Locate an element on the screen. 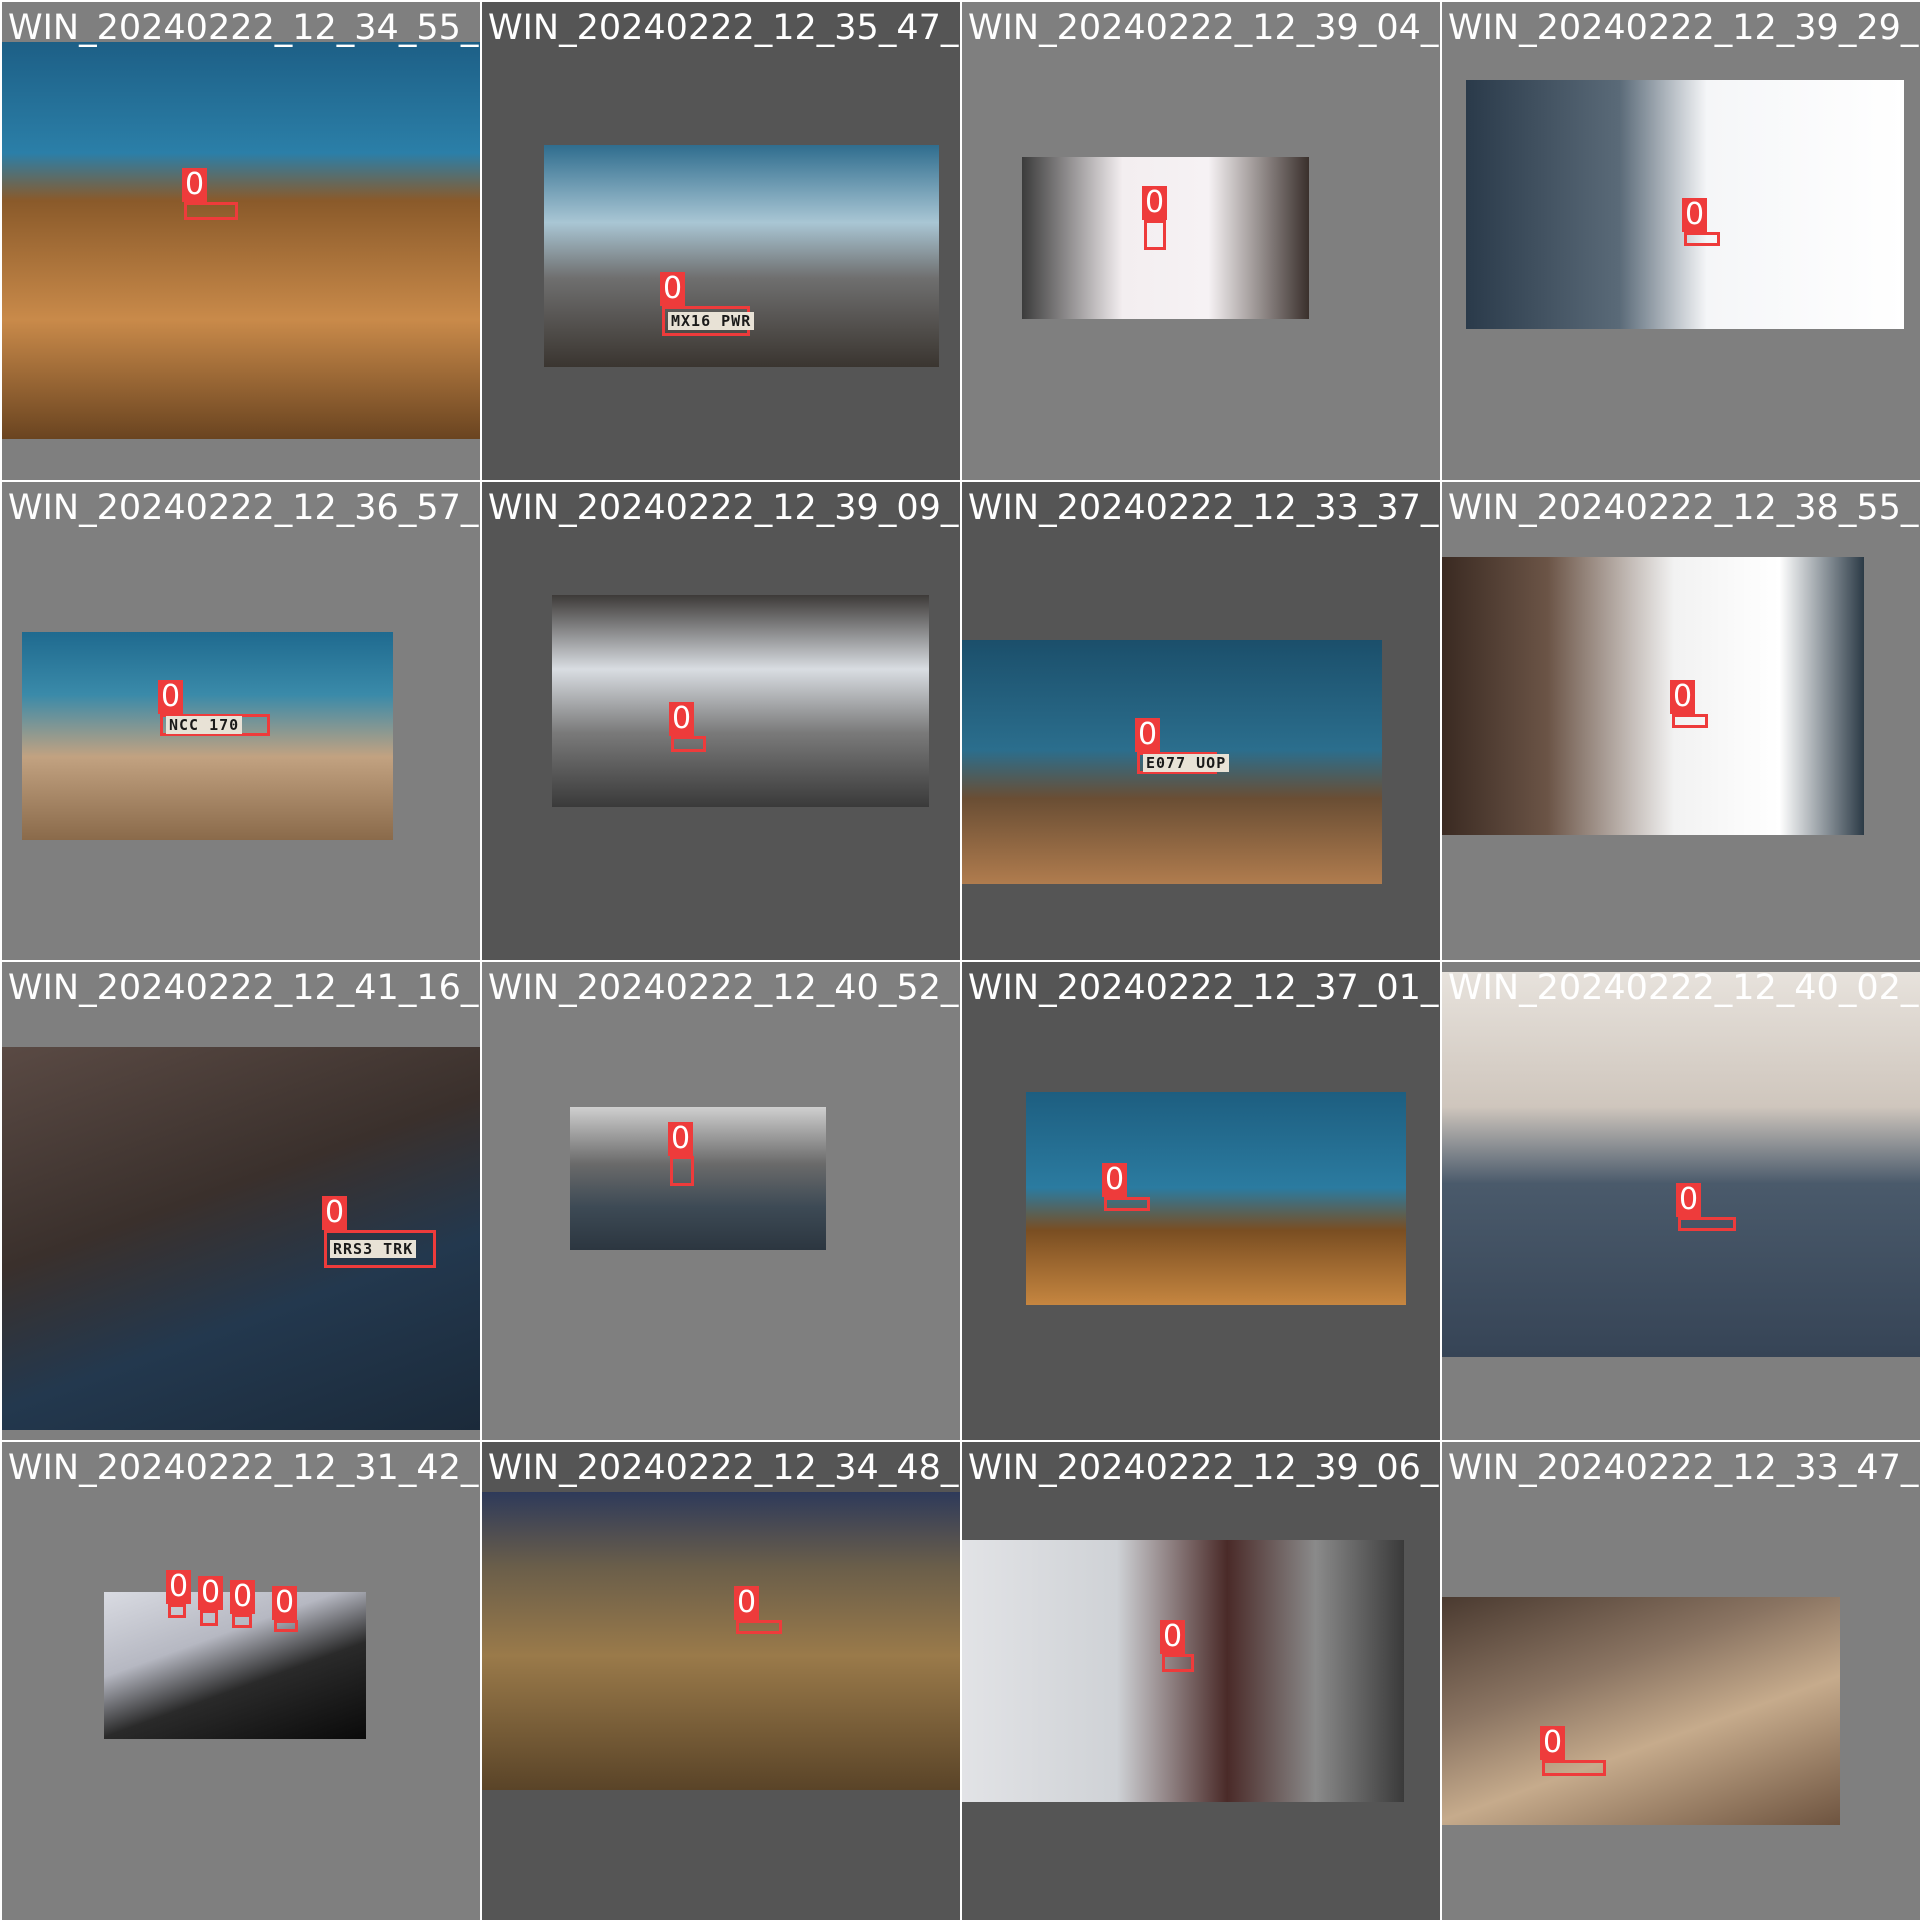 The image size is (1920, 1920). image-tile: E077 UOP 0 WIN_20240222_12_33_37_Pro.jpg is located at coordinates (1201, 721).